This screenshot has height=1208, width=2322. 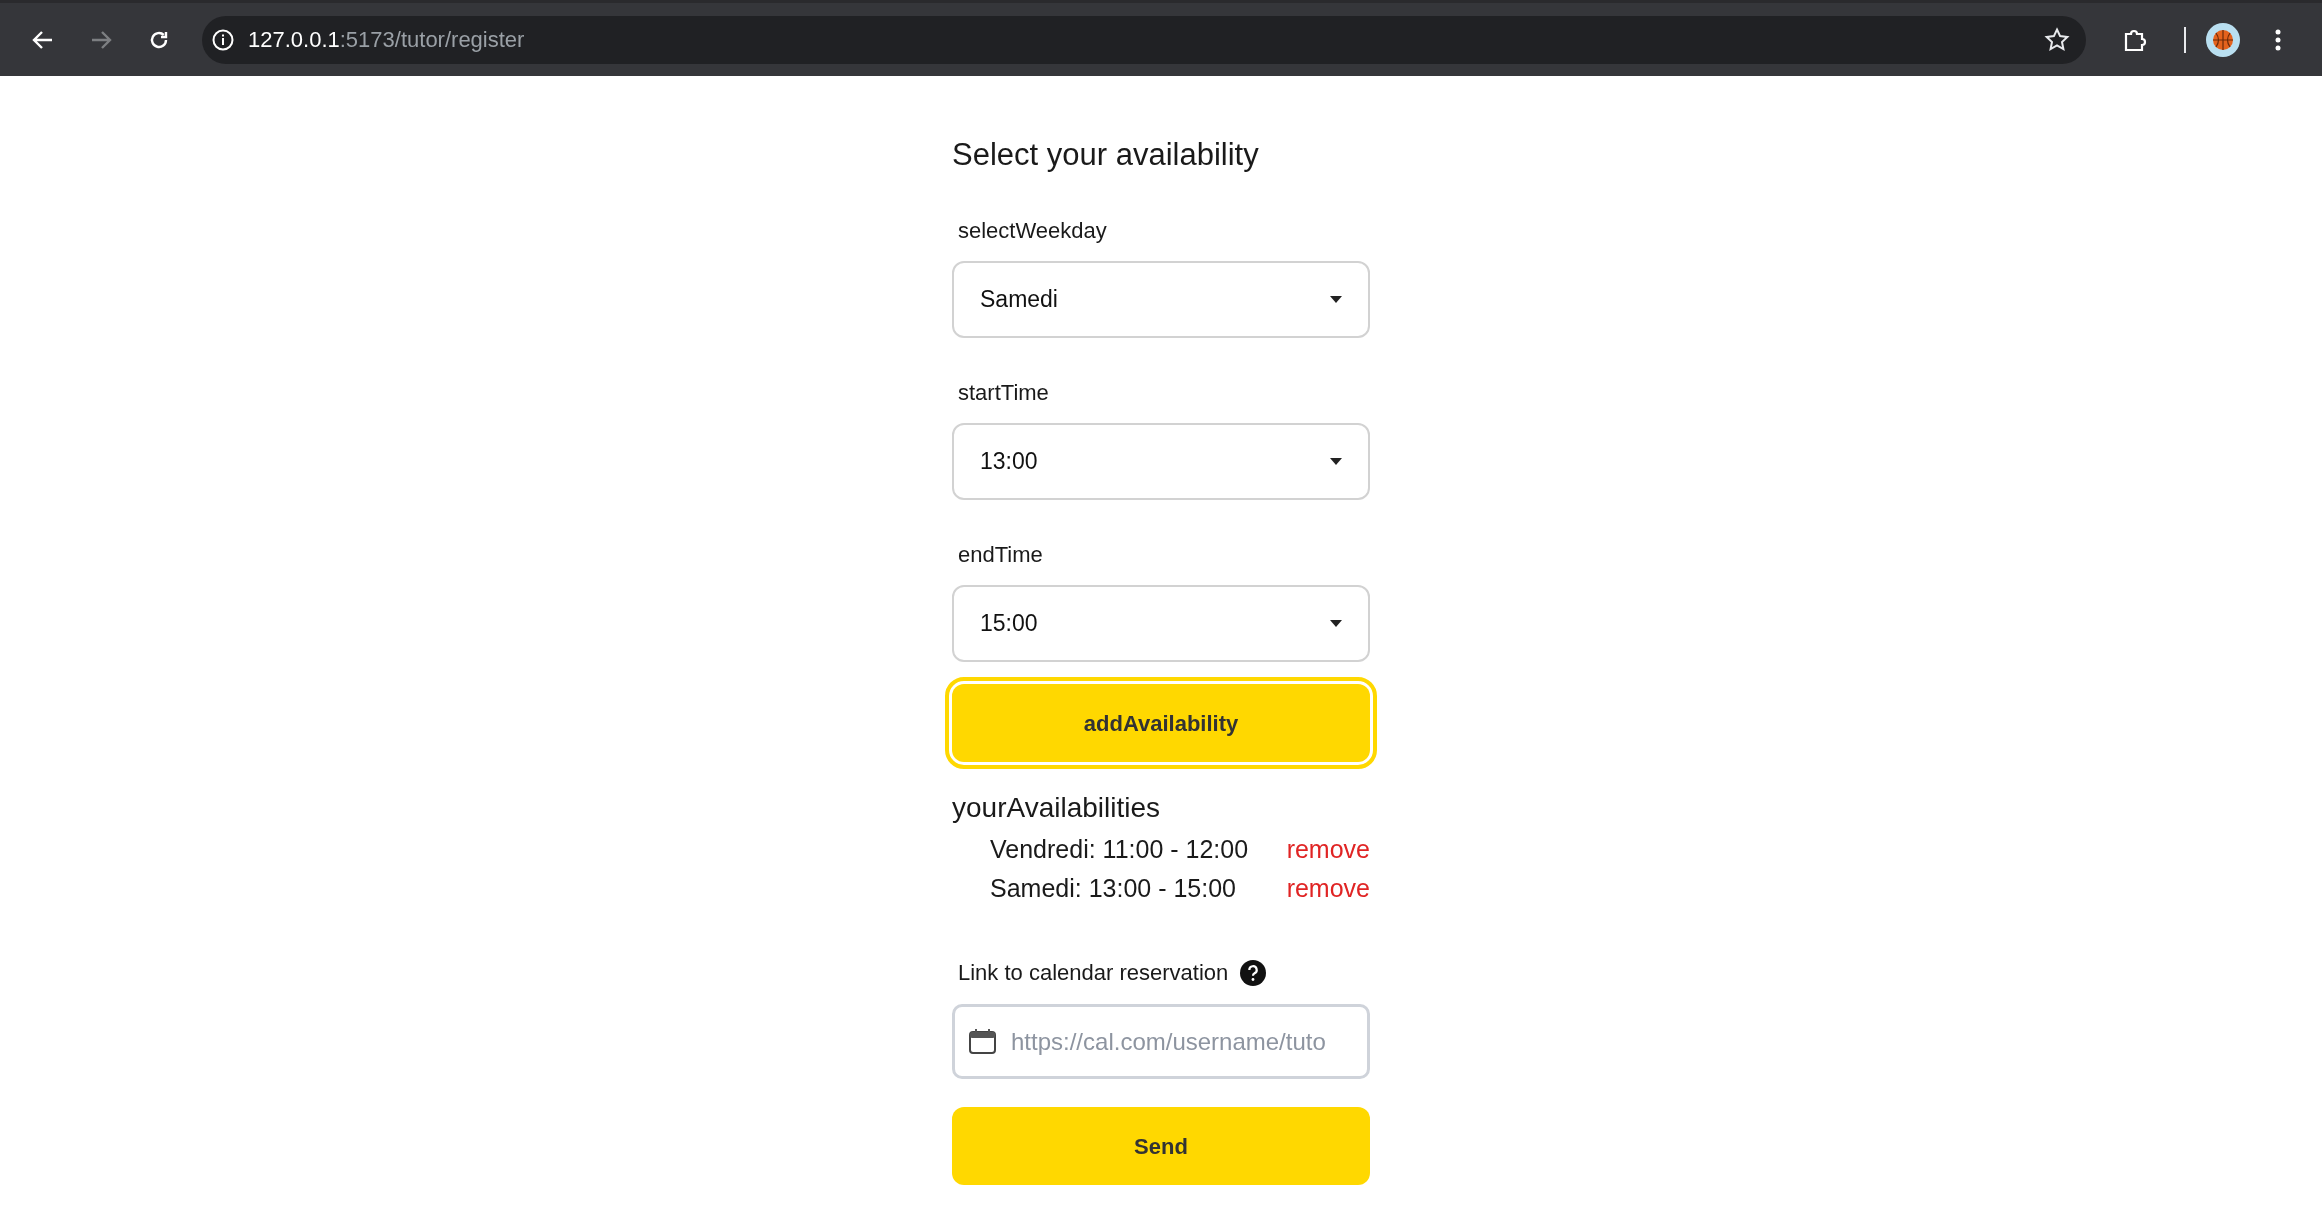 What do you see at coordinates (1032, 231) in the screenshot?
I see `field-label: selectWeekday` at bounding box center [1032, 231].